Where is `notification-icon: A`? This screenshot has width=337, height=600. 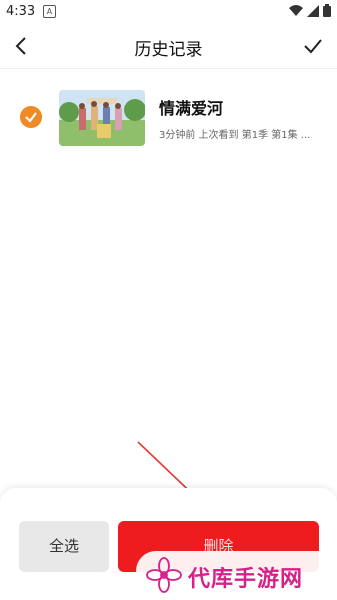 notification-icon: A is located at coordinates (49, 11).